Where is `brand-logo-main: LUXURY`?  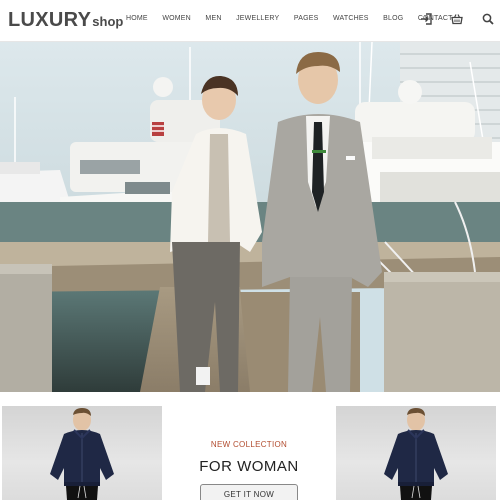 brand-logo-main: LUXURY is located at coordinates (50, 20).